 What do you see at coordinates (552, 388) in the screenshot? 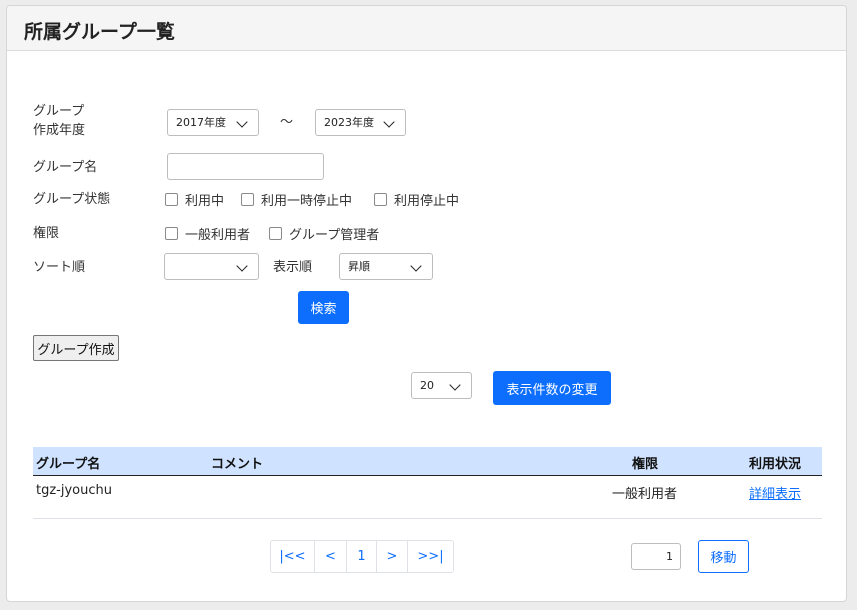
I see `change-page-size-button: 表示件数の変更` at bounding box center [552, 388].